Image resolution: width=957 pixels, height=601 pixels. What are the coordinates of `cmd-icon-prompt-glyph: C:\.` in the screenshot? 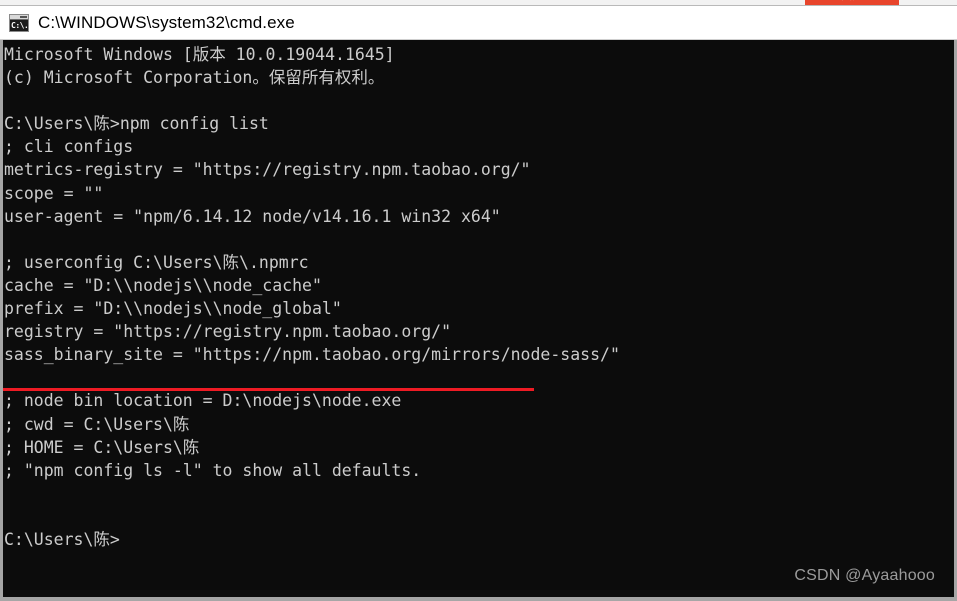 It's located at (19, 25).